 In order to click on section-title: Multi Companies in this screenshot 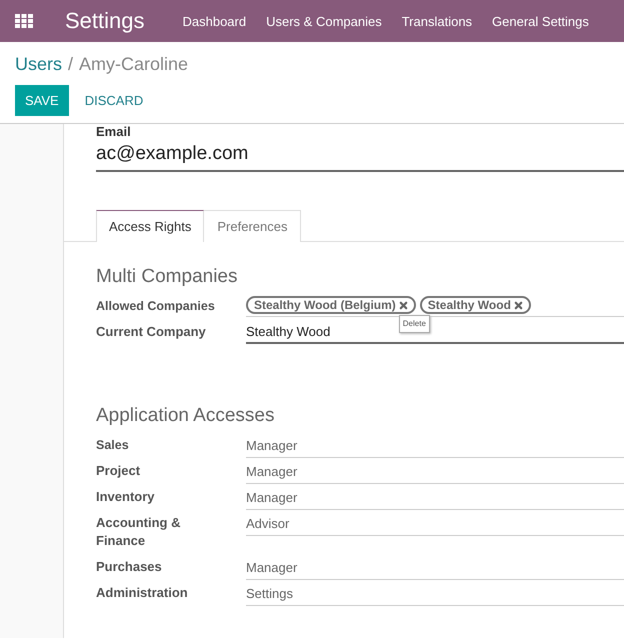, I will do `click(167, 277)`.